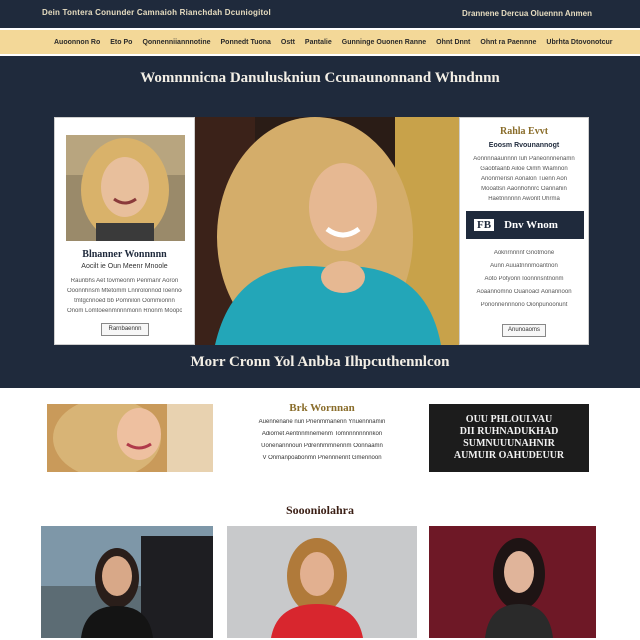 The image size is (640, 640). I want to click on profile-text-line: tmtgcnnoed bb Pomnilon Oommionnn, so click(124, 301).